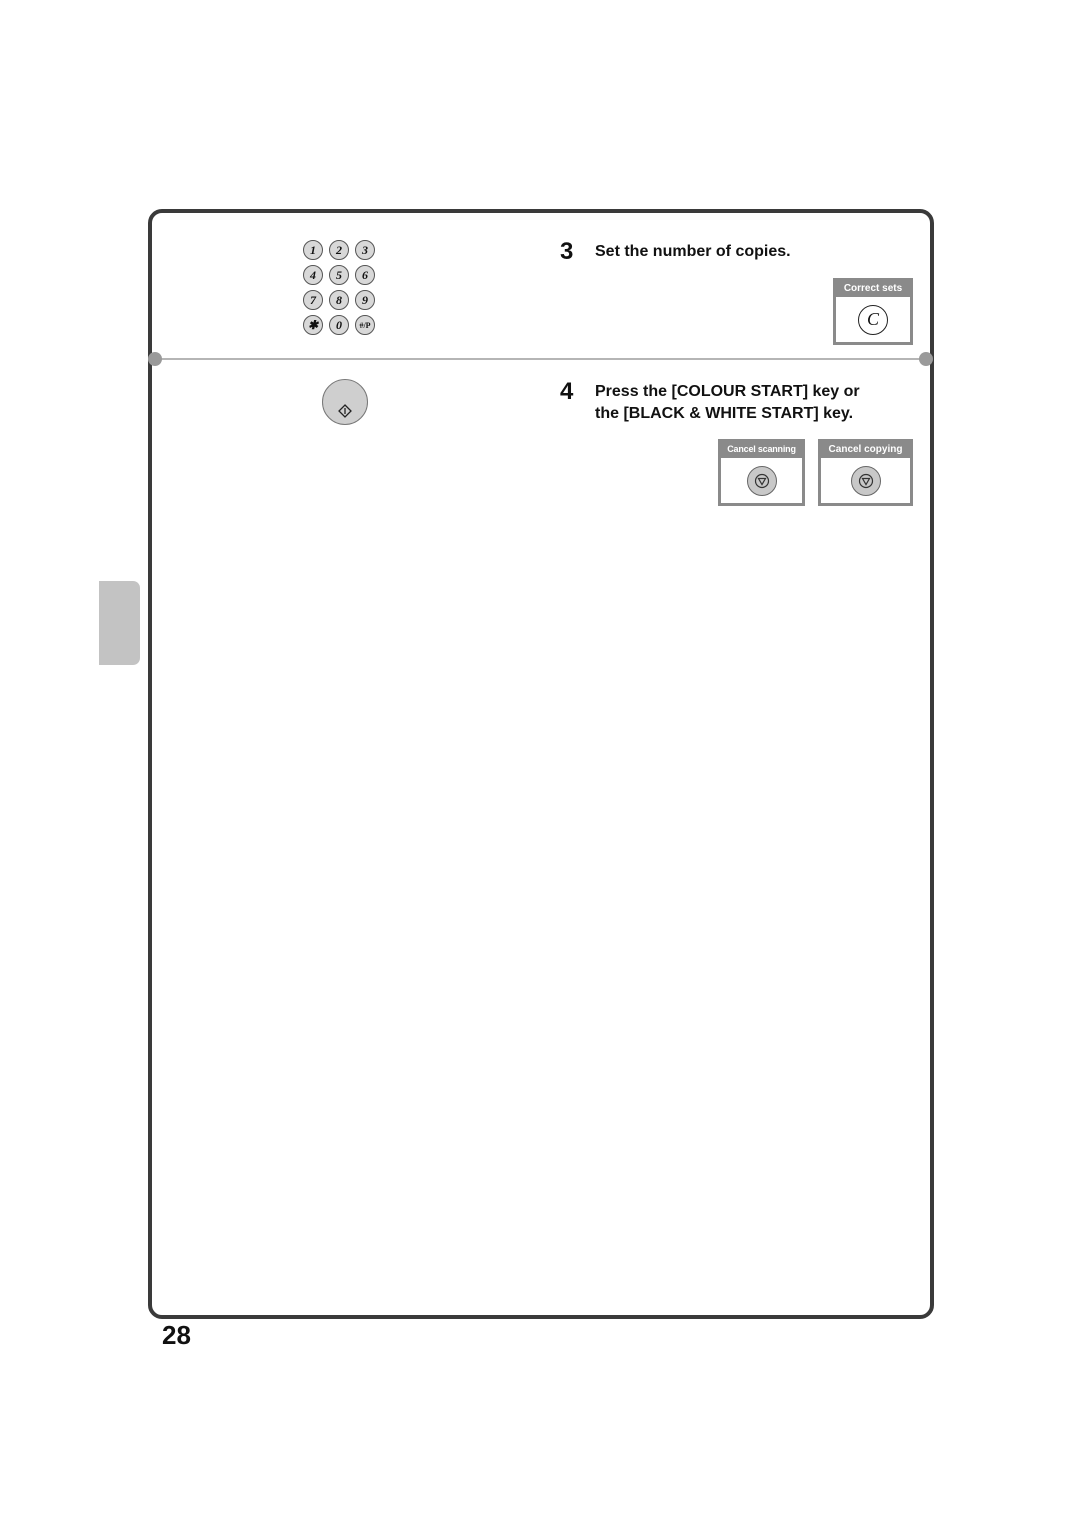 This screenshot has height=1528, width=1080. I want to click on key-hash-p: #/P, so click(365, 325).